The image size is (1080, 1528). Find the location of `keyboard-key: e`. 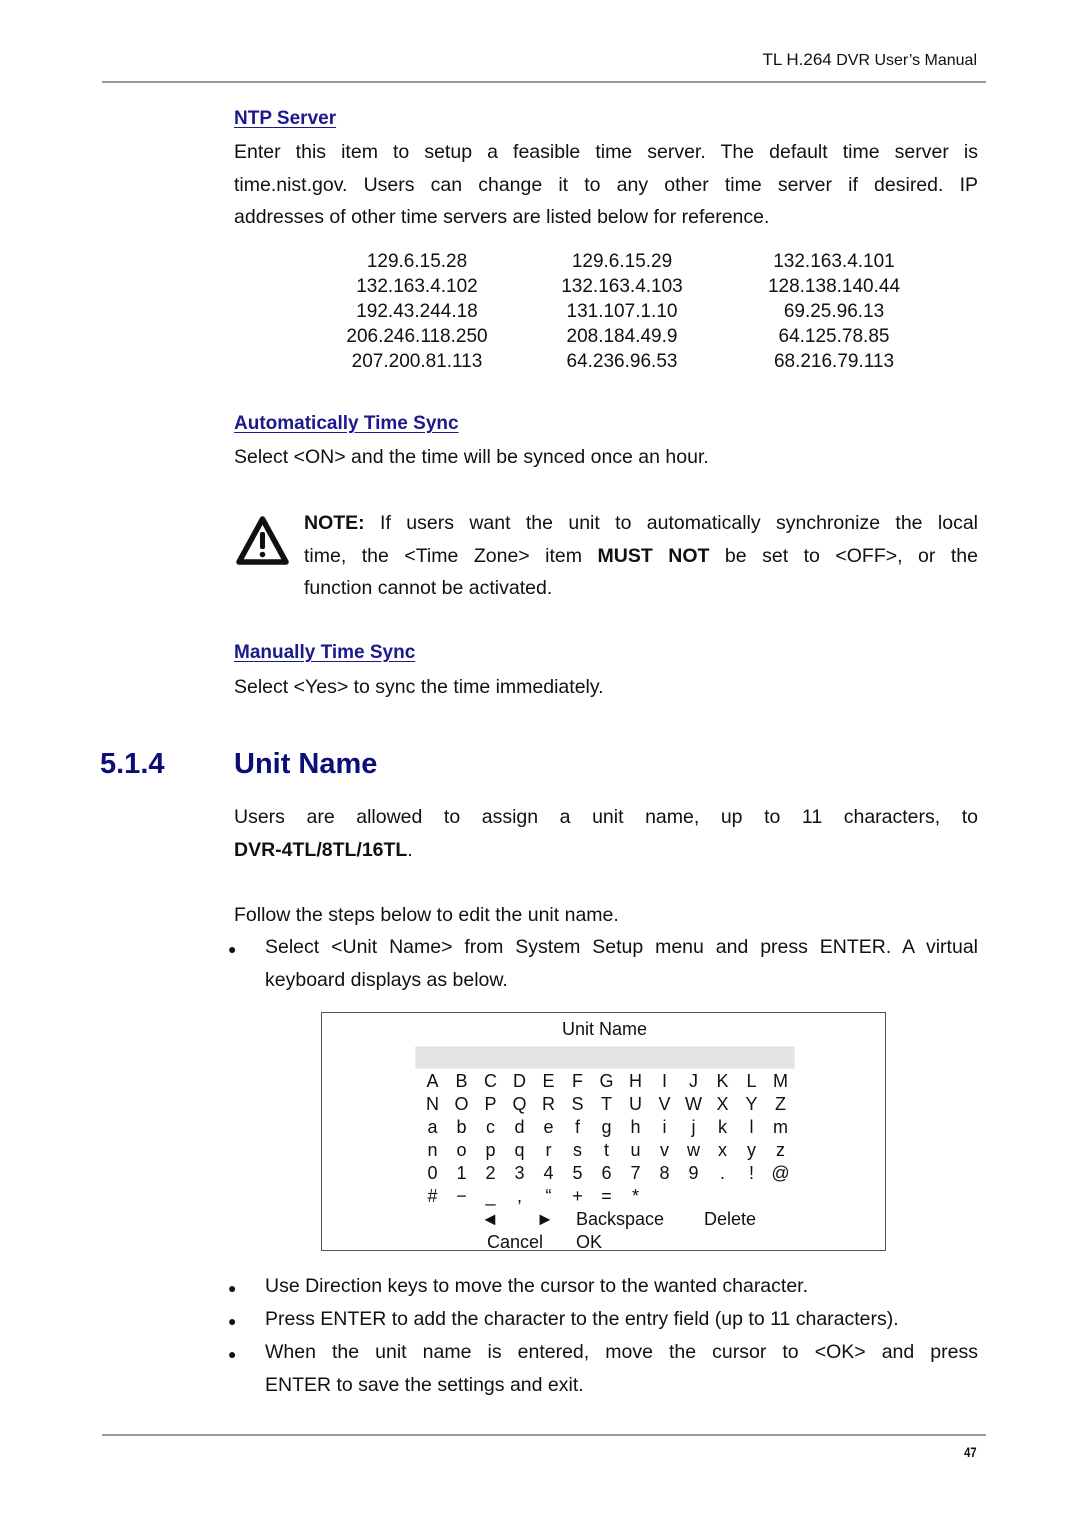

keyboard-key: e is located at coordinates (548, 1127).